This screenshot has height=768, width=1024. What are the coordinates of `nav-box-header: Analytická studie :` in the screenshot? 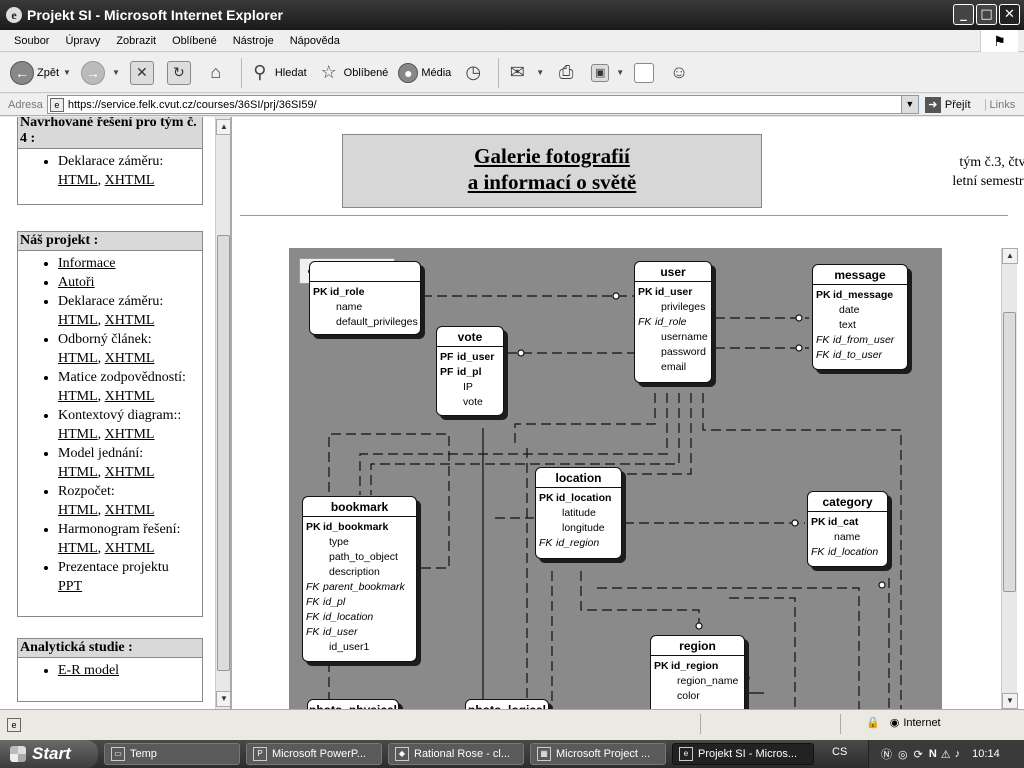 It's located at (110, 648).